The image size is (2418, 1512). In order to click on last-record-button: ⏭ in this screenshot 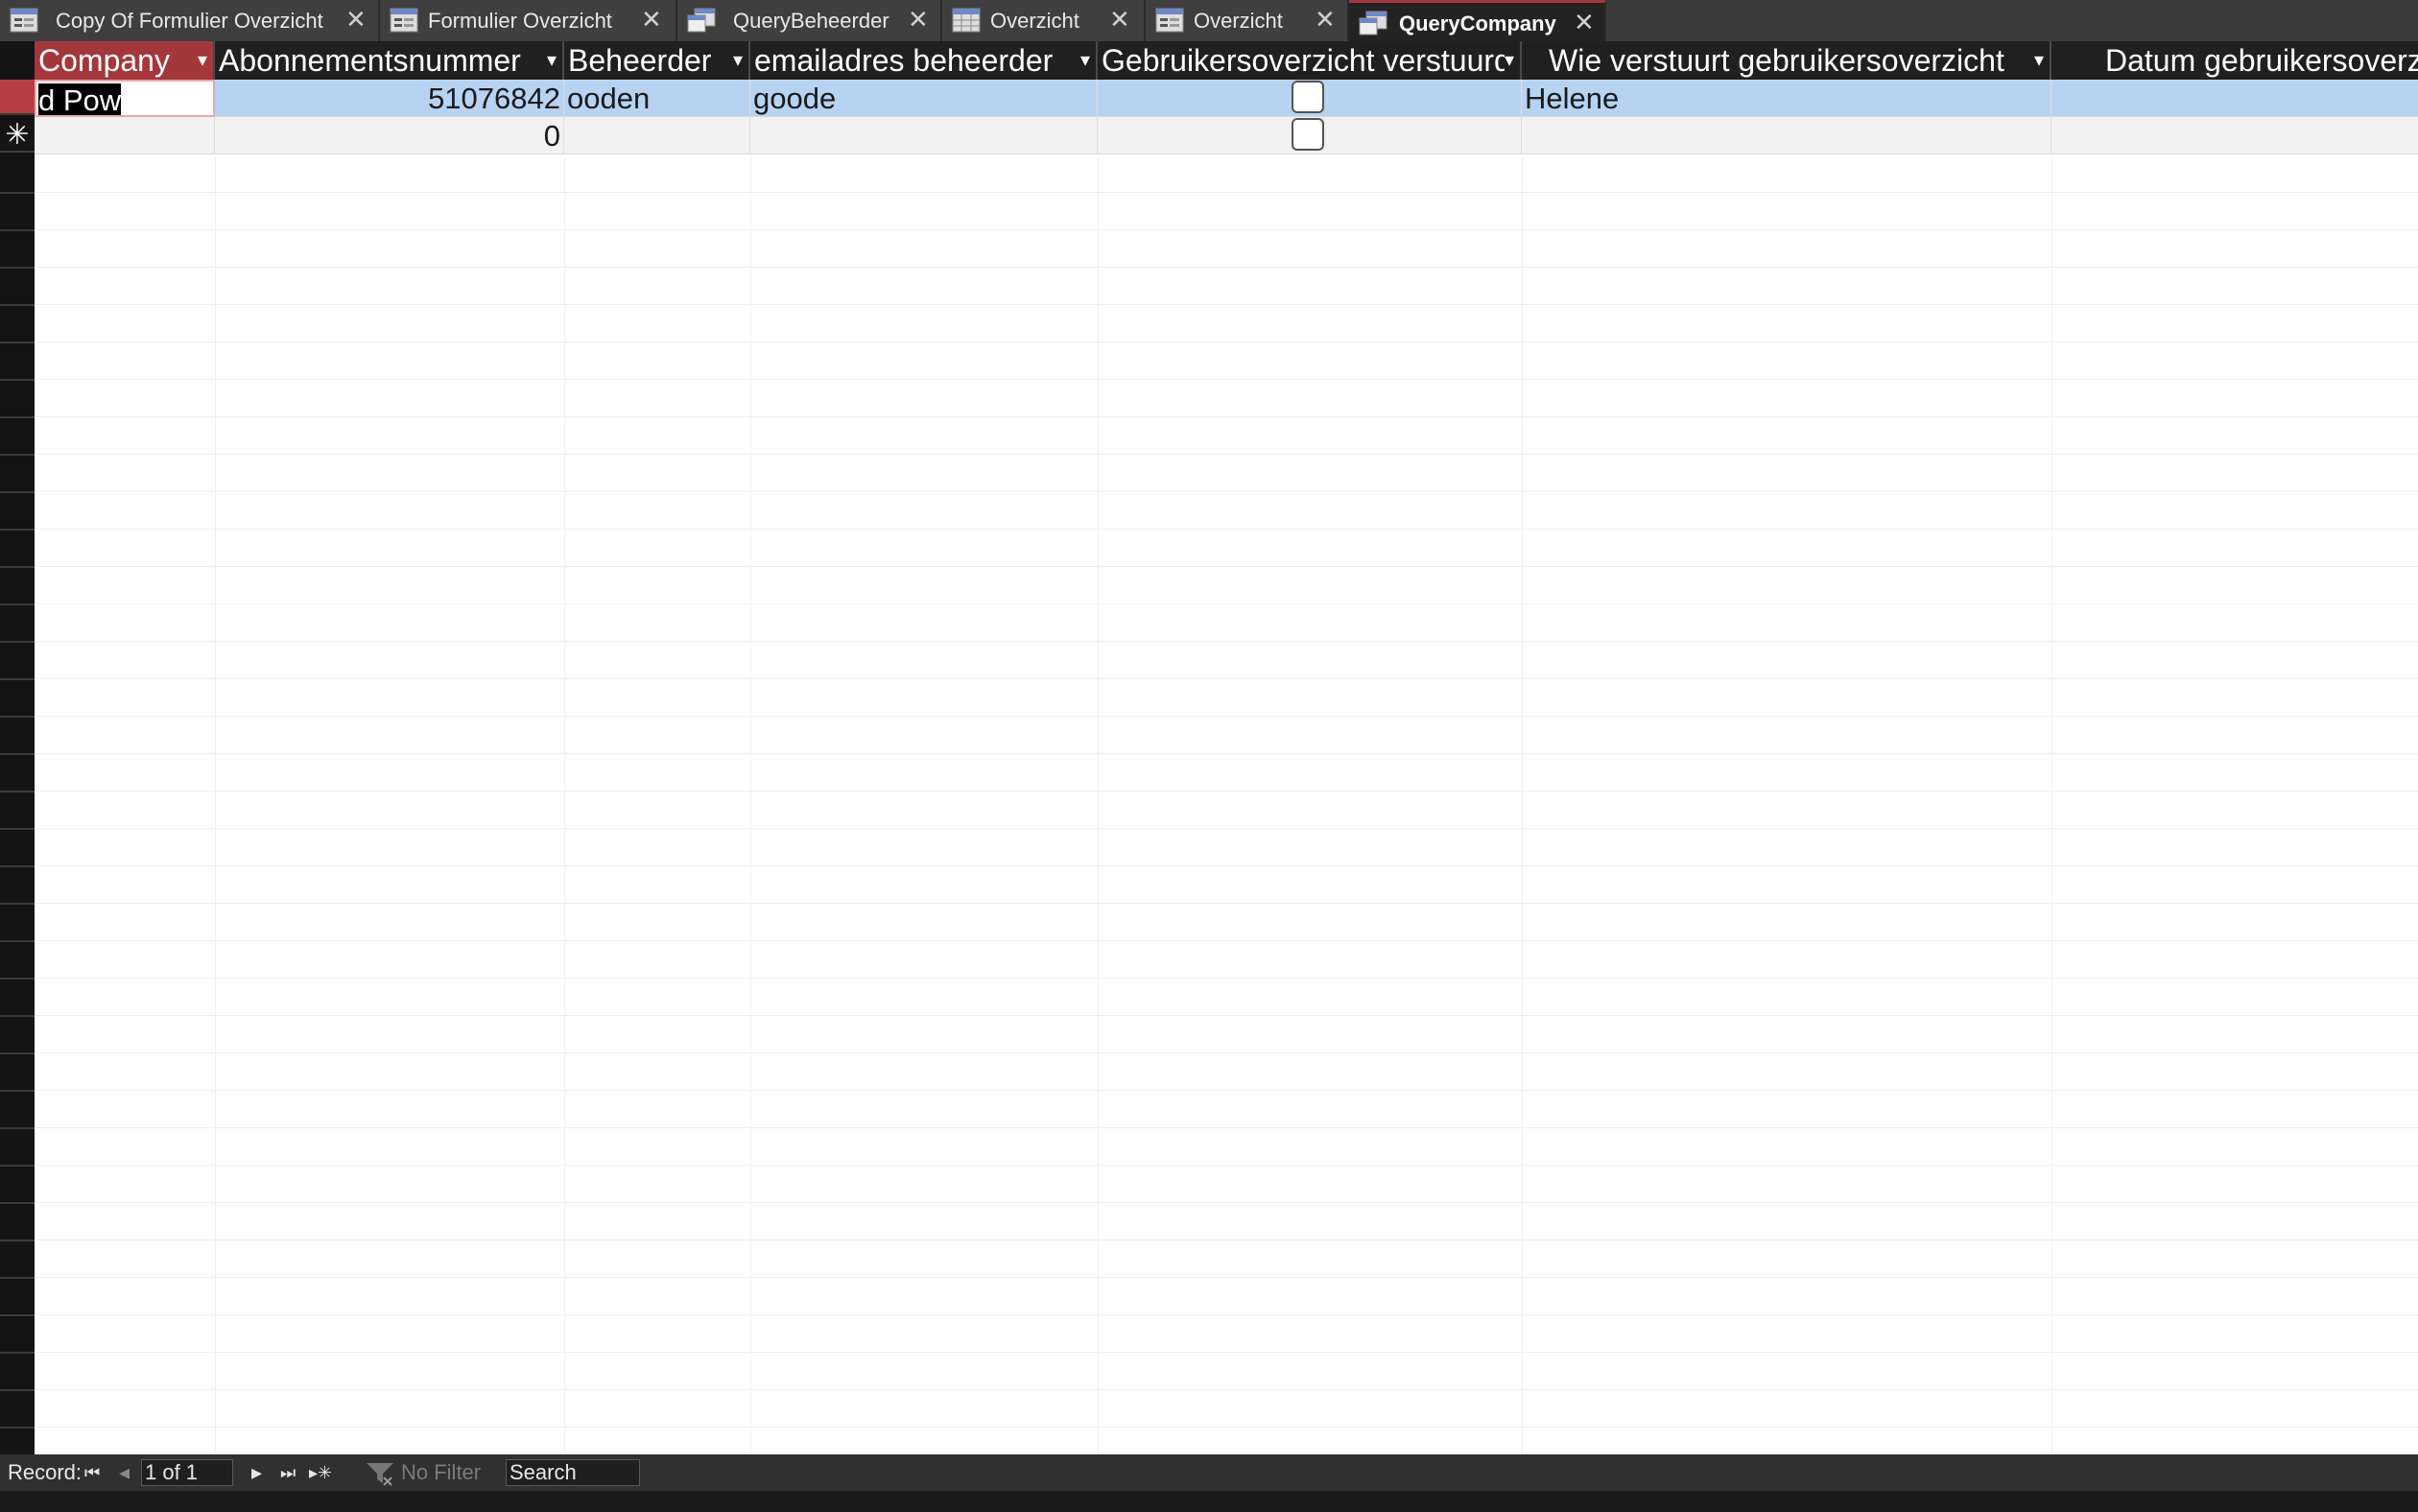, I will do `click(288, 1472)`.